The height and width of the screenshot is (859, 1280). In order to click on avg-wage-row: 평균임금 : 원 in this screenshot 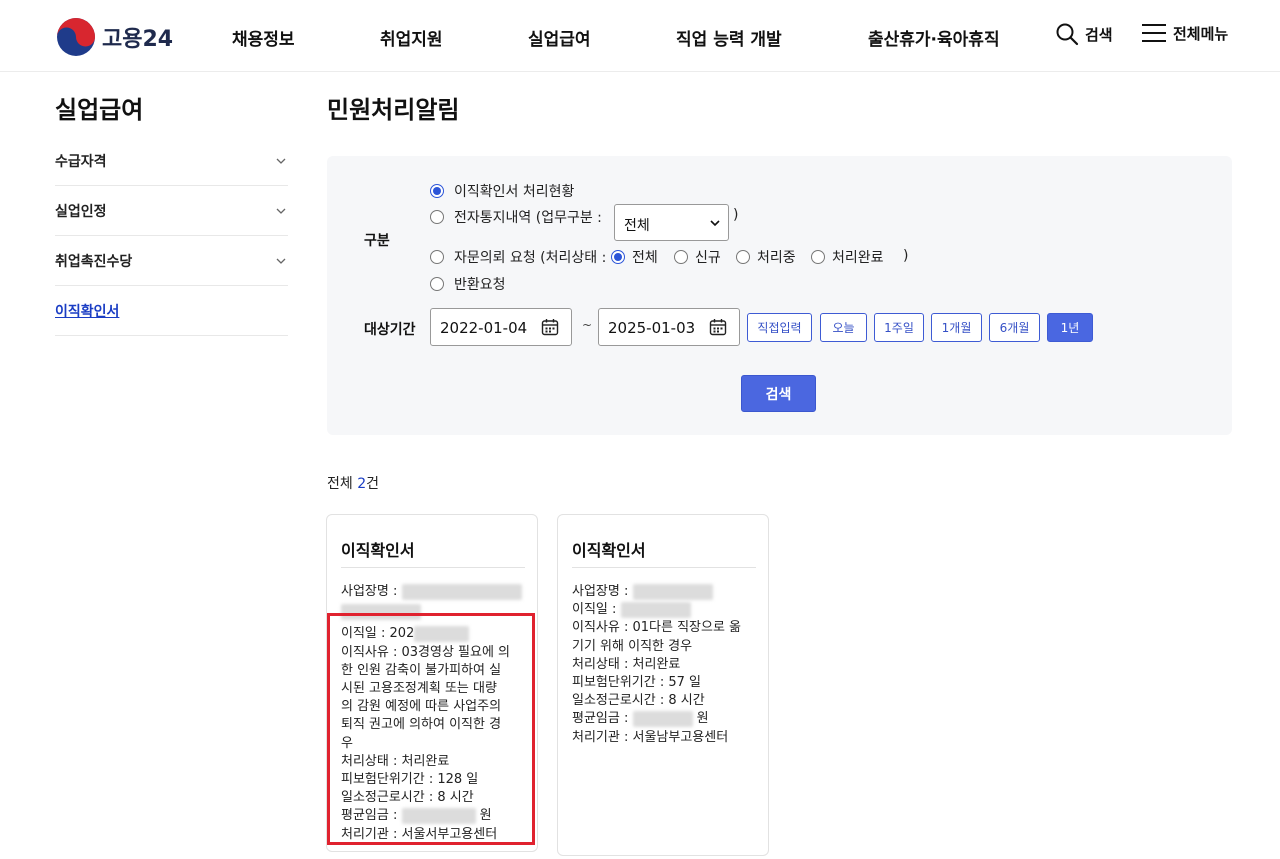, I will do `click(667, 719)`.